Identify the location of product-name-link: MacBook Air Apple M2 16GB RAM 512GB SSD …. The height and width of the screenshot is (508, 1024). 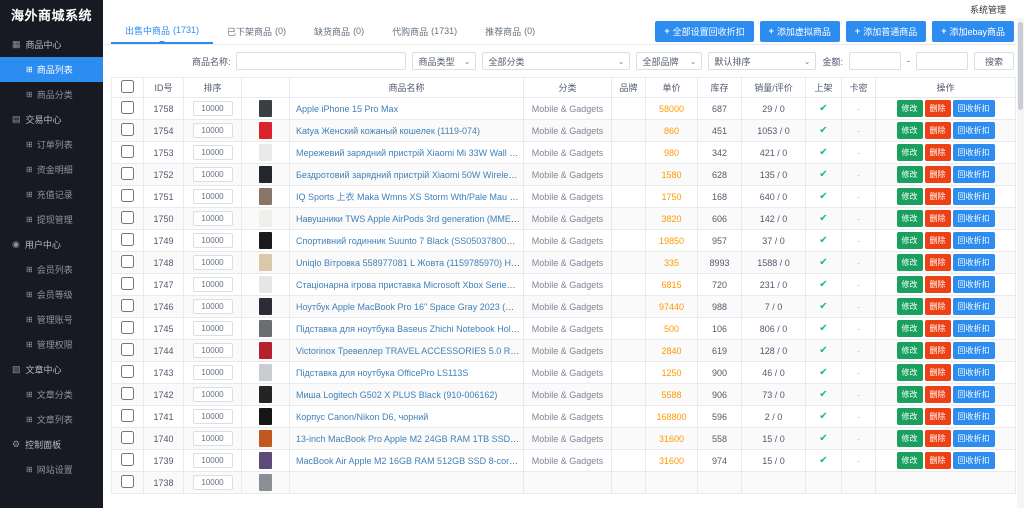
(409, 461).